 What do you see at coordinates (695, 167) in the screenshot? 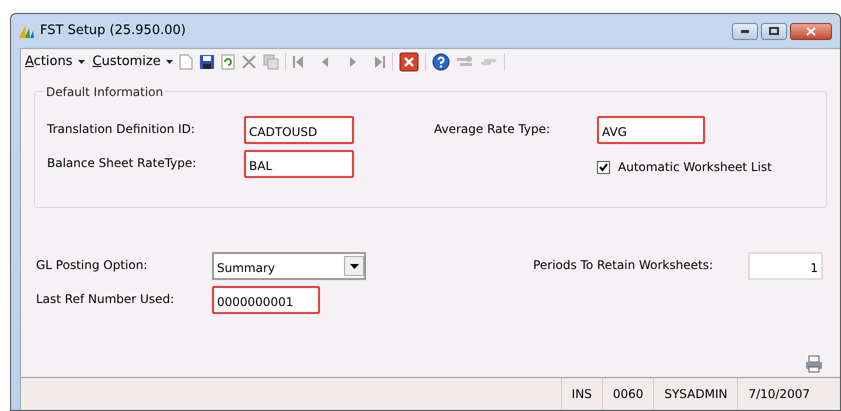
I see `checkbox-label: Automatic Worksheet List` at bounding box center [695, 167].